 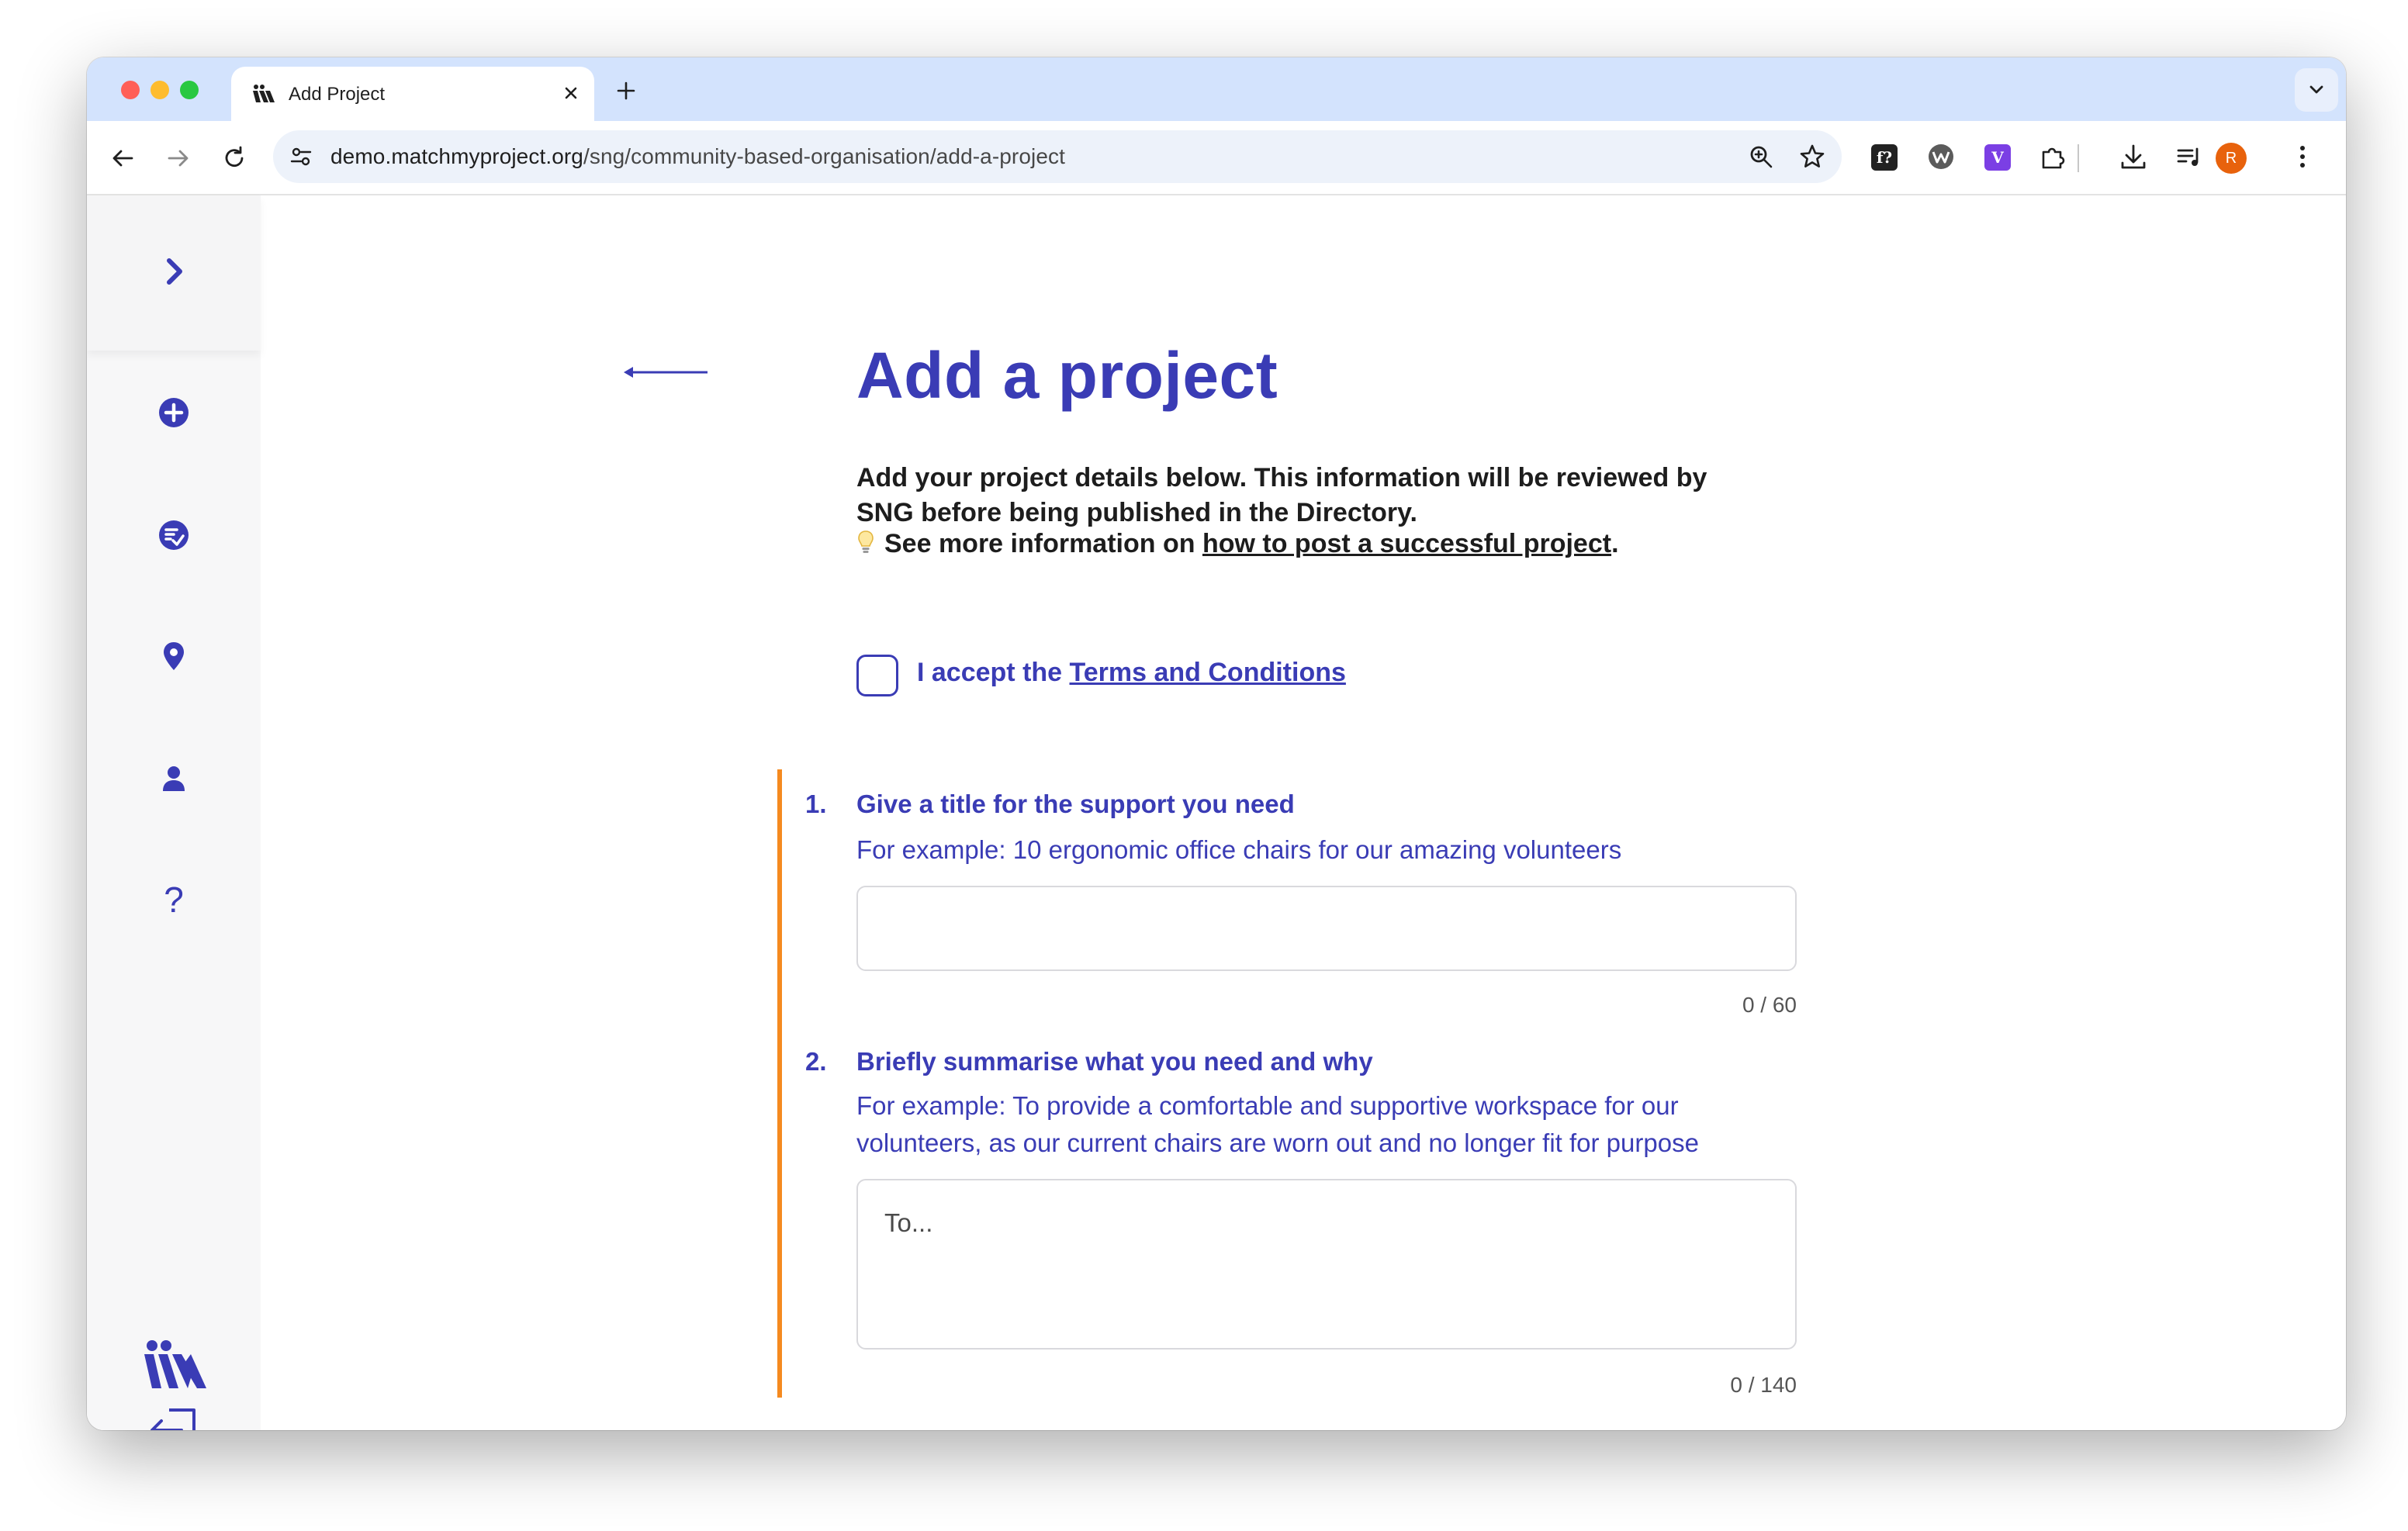 What do you see at coordinates (877, 675) in the screenshot?
I see `terms-checkbox` at bounding box center [877, 675].